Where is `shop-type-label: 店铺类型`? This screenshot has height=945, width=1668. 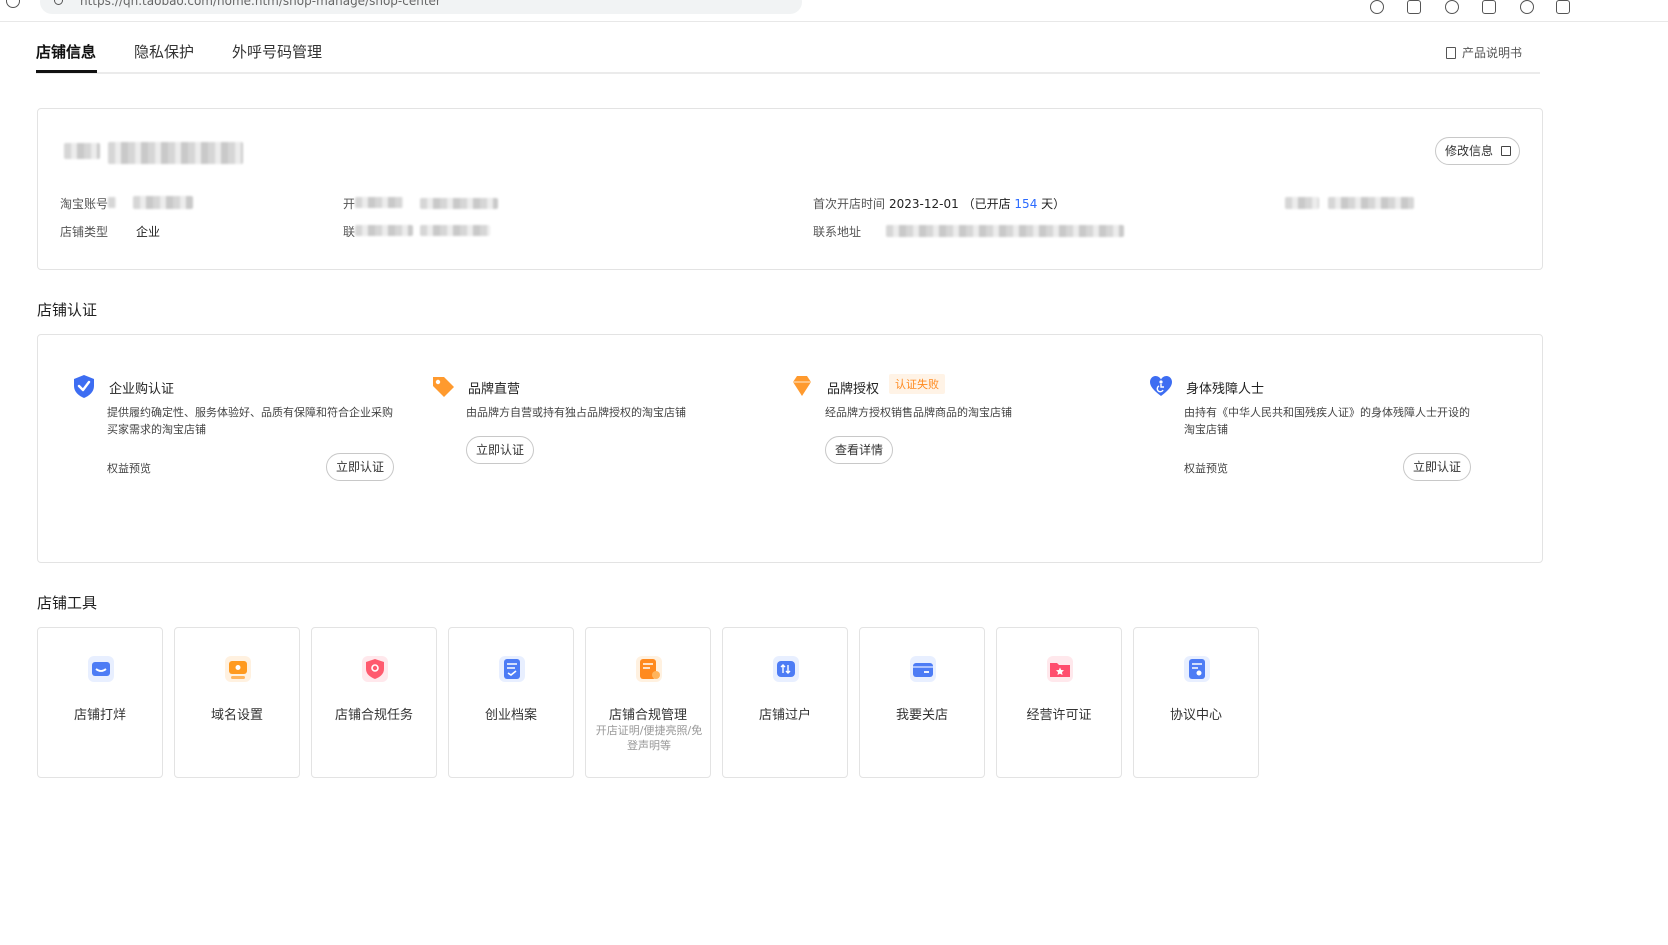 shop-type-label: 店铺类型 is located at coordinates (84, 232).